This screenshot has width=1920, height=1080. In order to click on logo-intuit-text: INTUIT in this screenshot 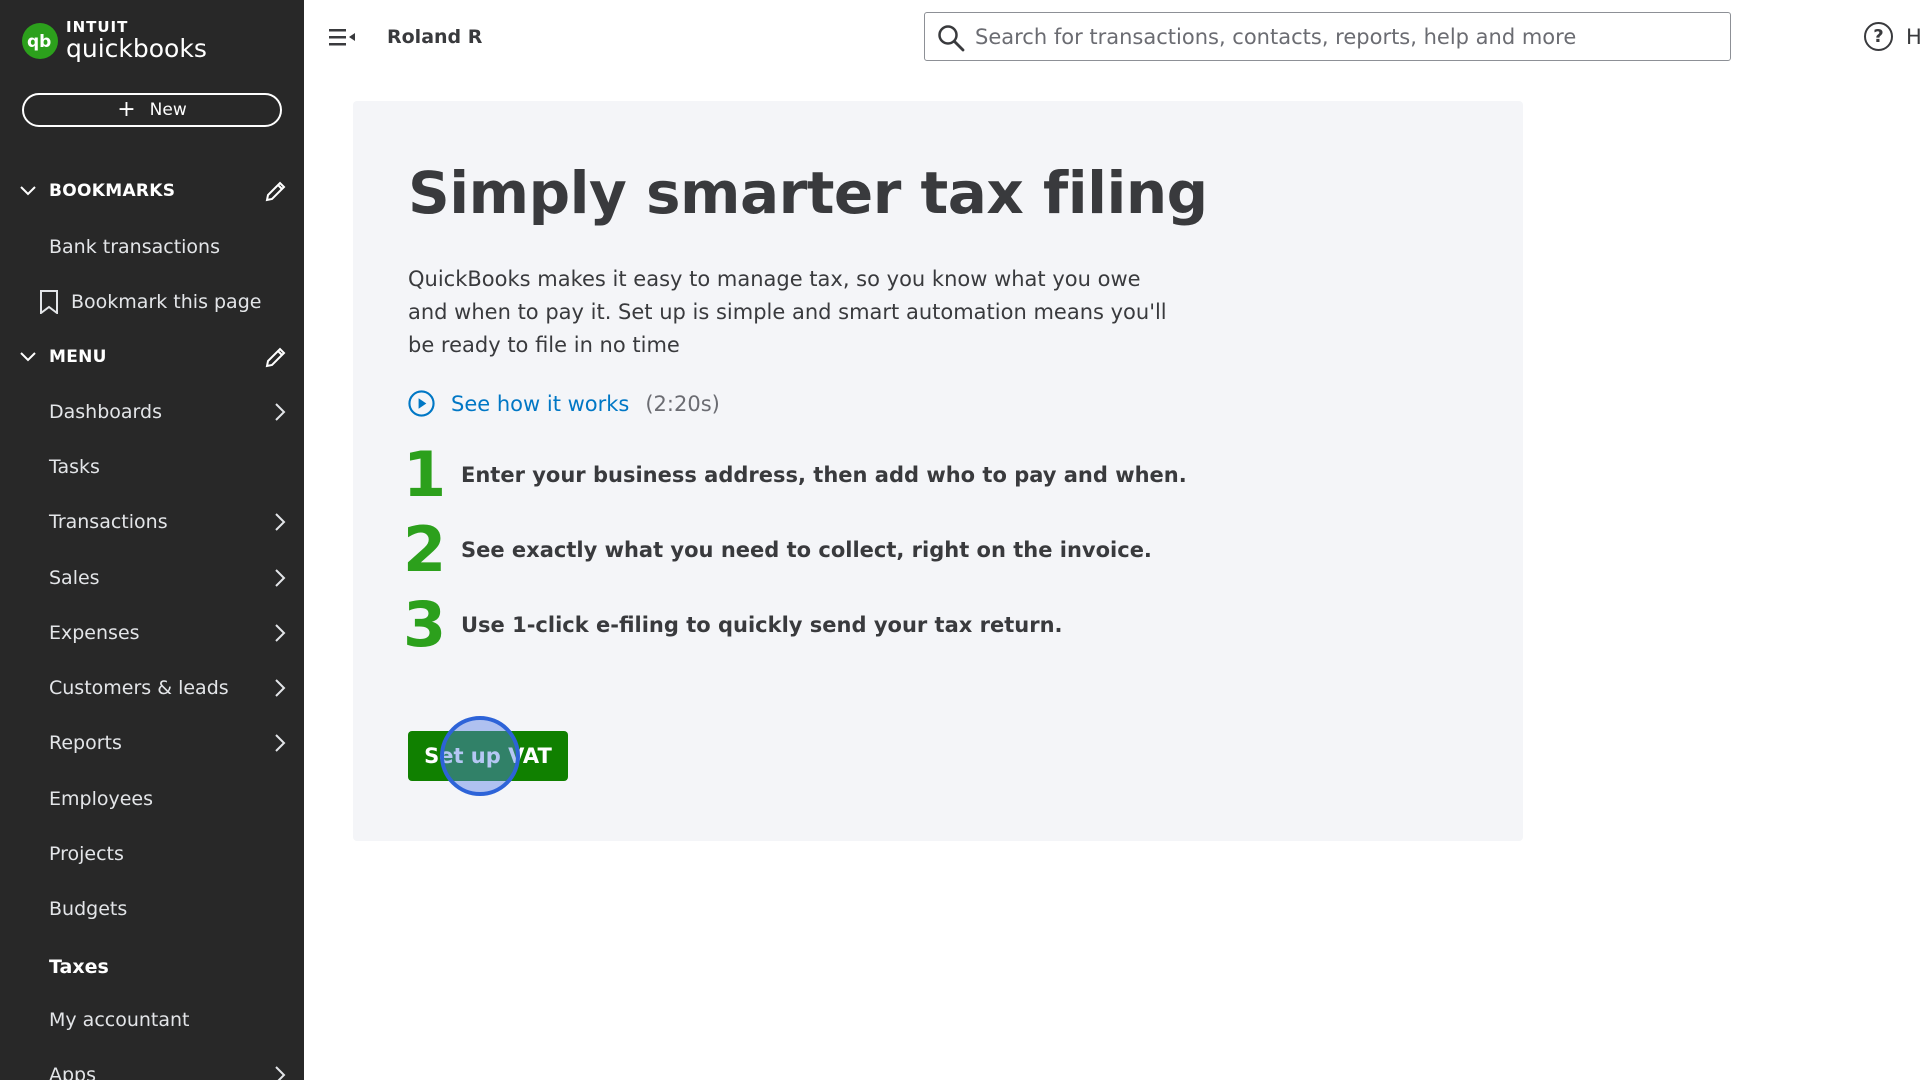, I will do `click(97, 27)`.